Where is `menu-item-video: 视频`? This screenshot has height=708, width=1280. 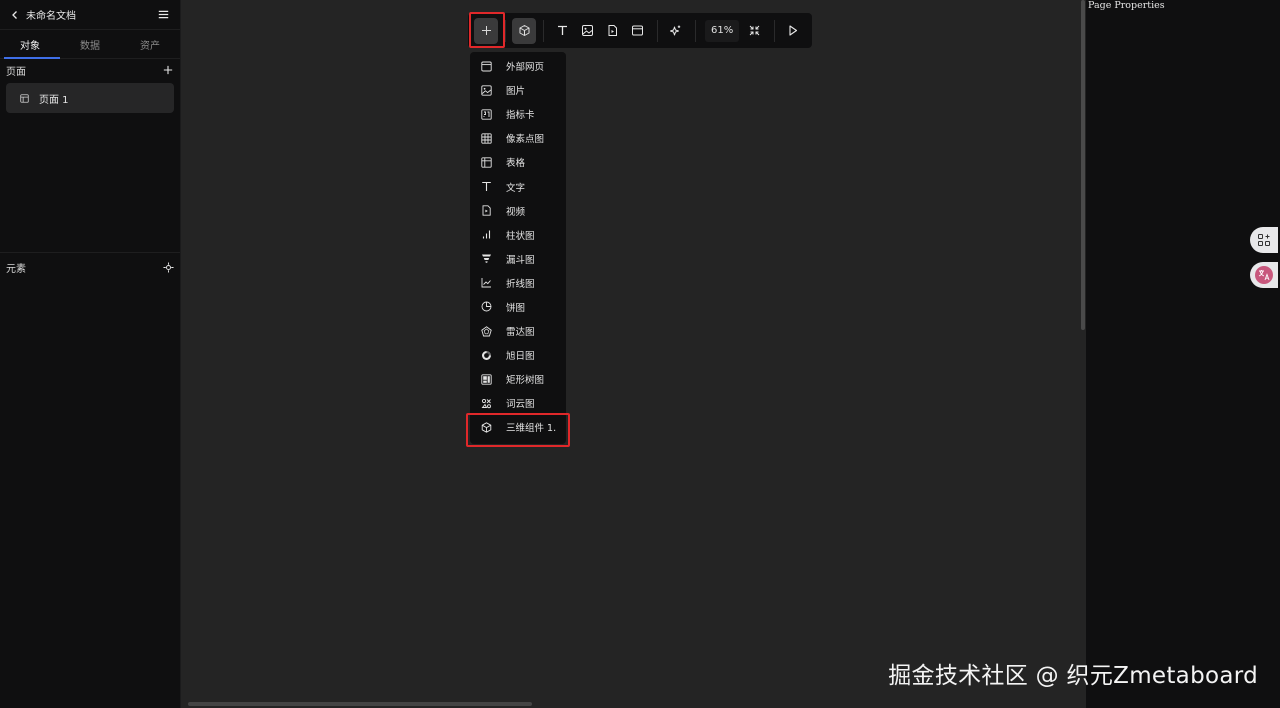
menu-item-video: 视频 is located at coordinates (518, 211).